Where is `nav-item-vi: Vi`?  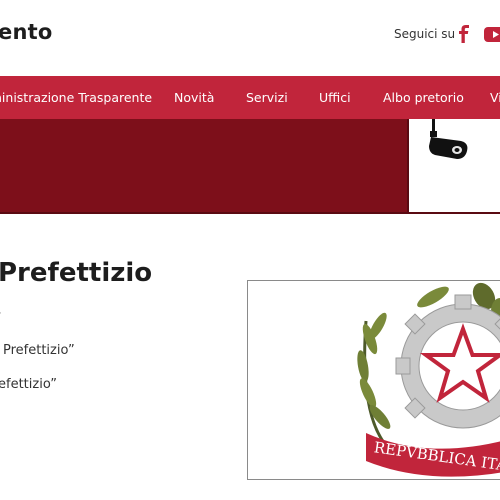 nav-item-vi: Vi is located at coordinates (495, 97).